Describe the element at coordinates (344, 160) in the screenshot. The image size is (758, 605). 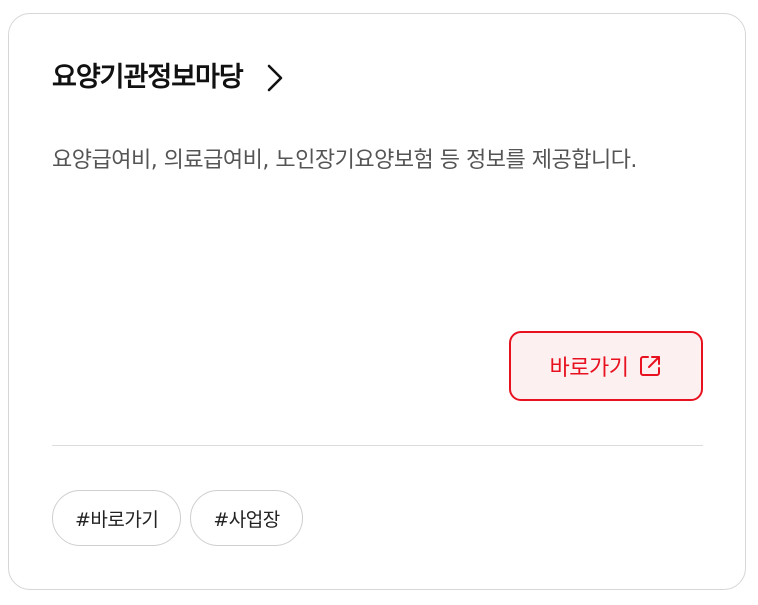
I see `card-description: 요양급여비, 의료급여비, 노인장기요양보험 등 정보를 제공합니다.` at that location.